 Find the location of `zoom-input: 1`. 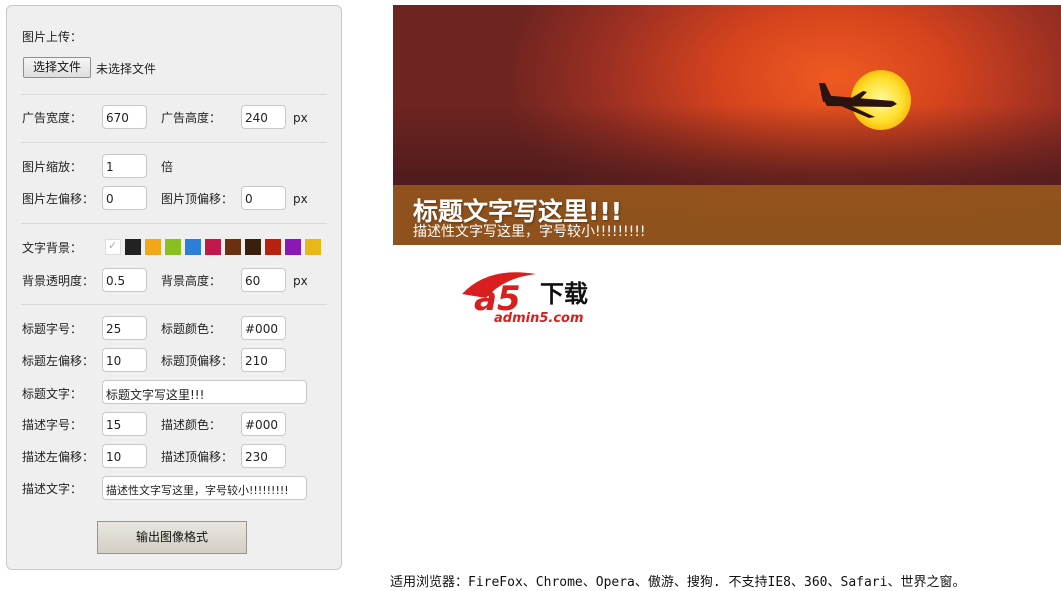

zoom-input: 1 is located at coordinates (124, 166).